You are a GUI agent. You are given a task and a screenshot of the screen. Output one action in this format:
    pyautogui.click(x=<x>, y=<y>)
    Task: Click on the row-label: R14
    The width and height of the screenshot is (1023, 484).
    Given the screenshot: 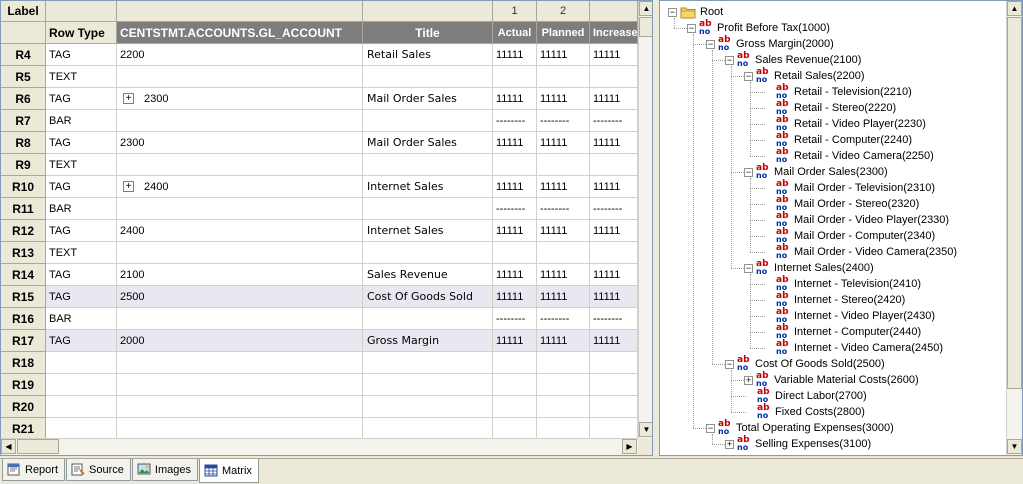 What is the action you would take?
    pyautogui.click(x=23, y=275)
    